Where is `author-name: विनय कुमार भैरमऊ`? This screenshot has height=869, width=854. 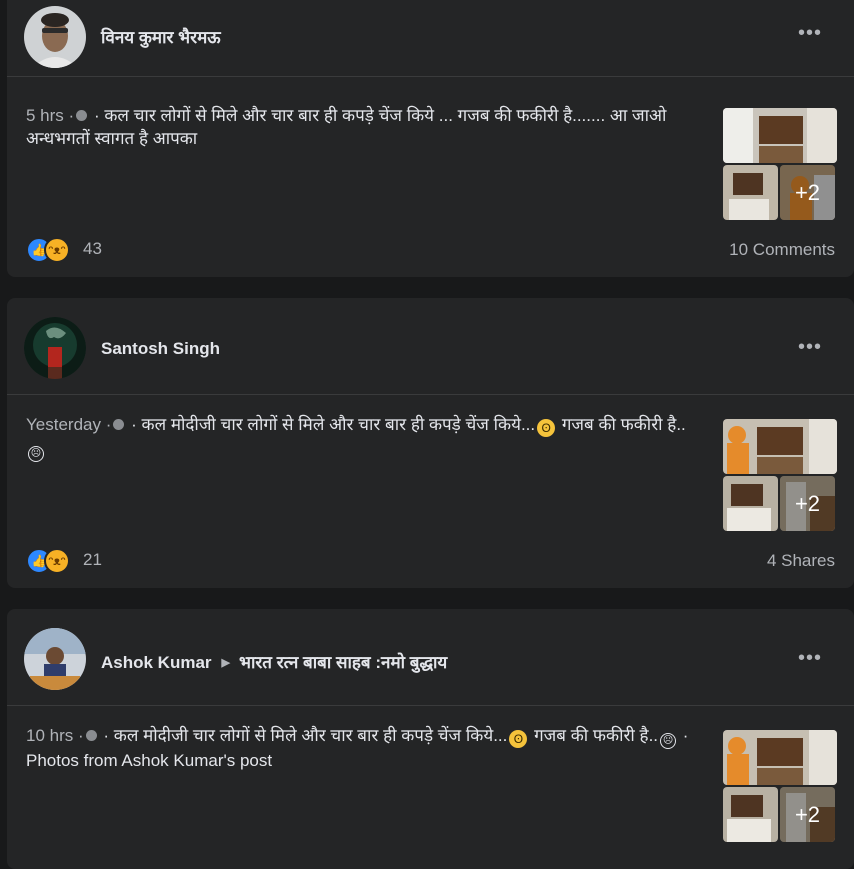 author-name: विनय कुमार भैरमऊ is located at coordinates (161, 36).